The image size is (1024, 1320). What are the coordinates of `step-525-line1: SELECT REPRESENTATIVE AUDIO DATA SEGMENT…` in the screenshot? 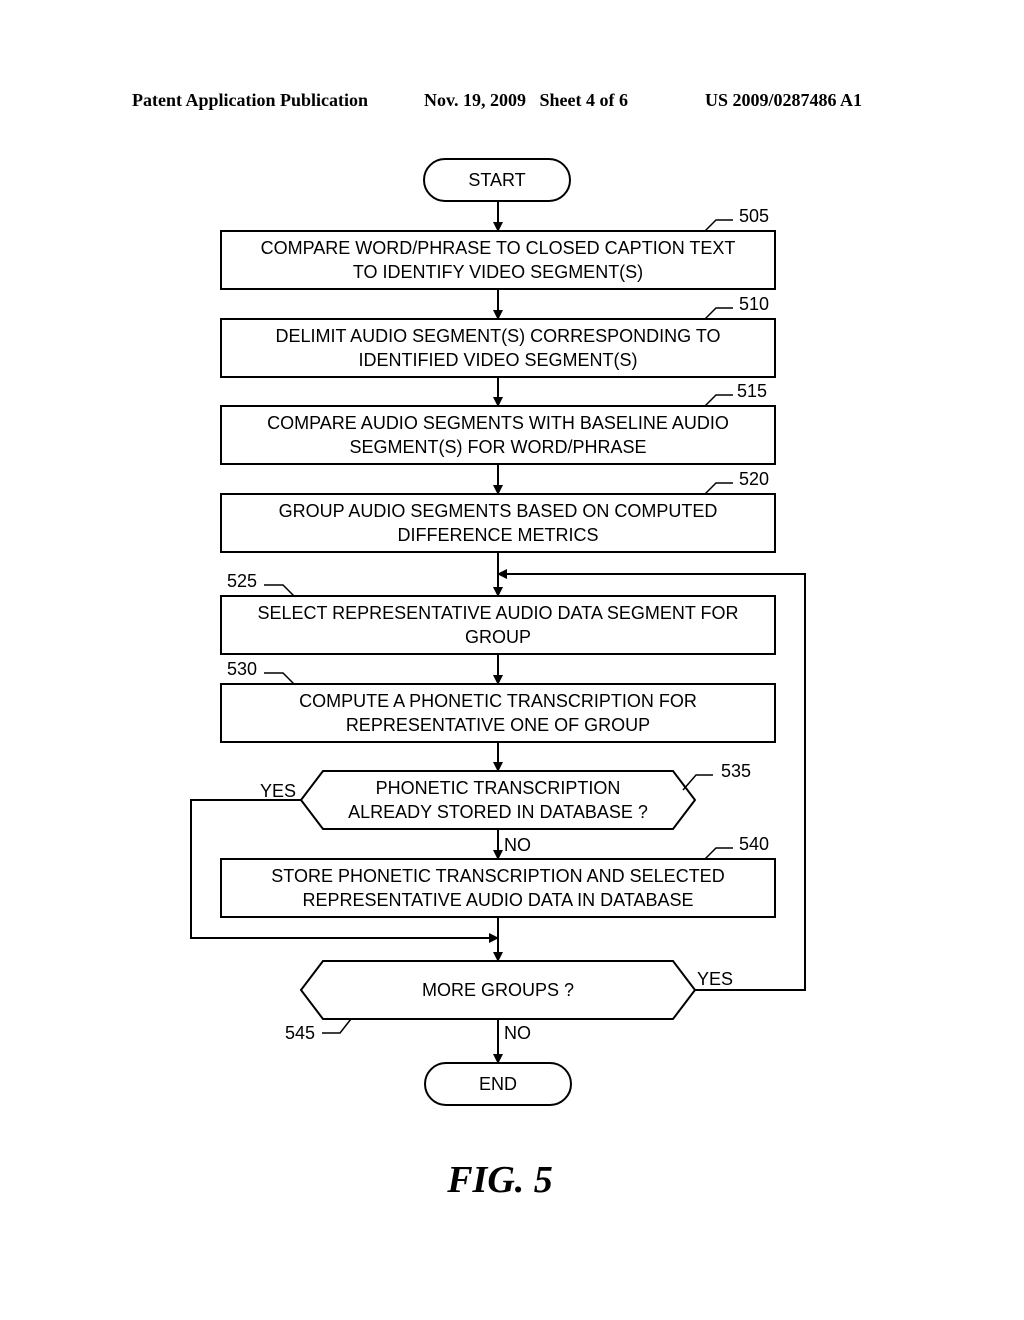 It's located at (497, 613).